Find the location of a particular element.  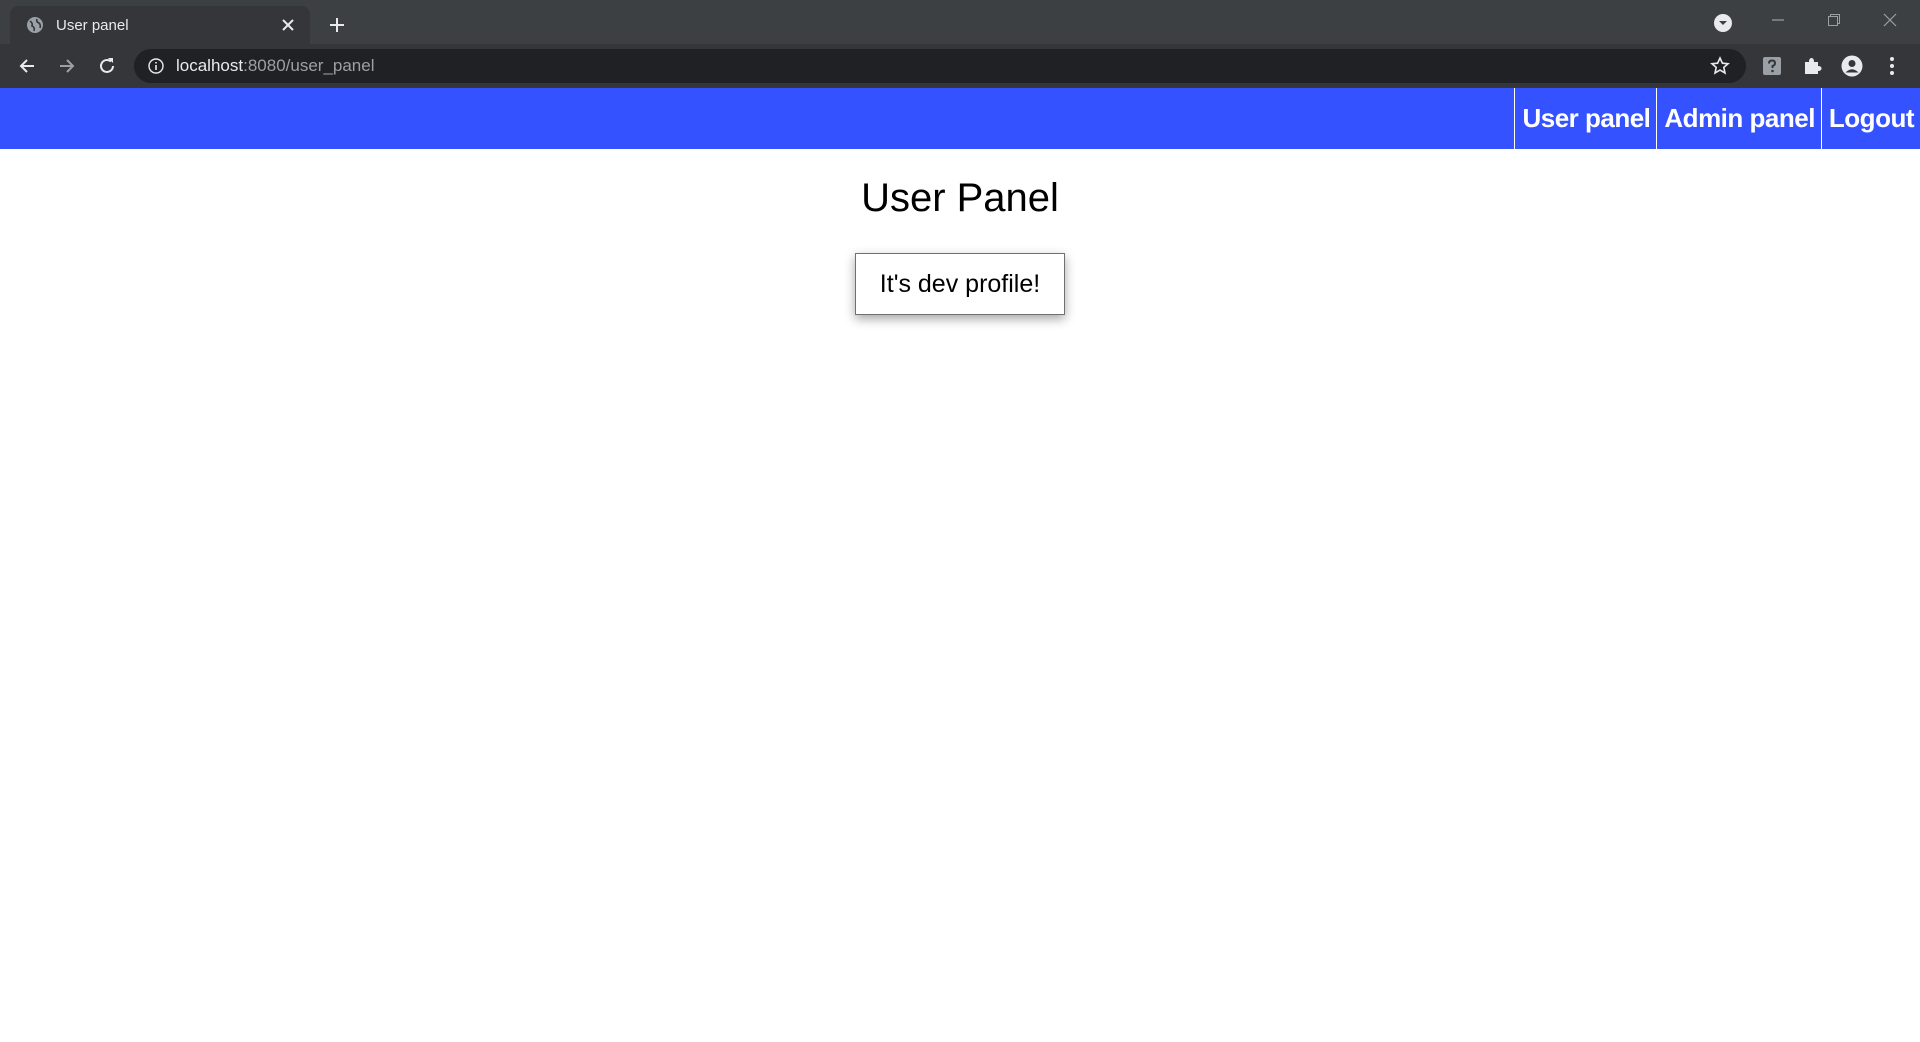

browser-menu-button is located at coordinates (1892, 66).